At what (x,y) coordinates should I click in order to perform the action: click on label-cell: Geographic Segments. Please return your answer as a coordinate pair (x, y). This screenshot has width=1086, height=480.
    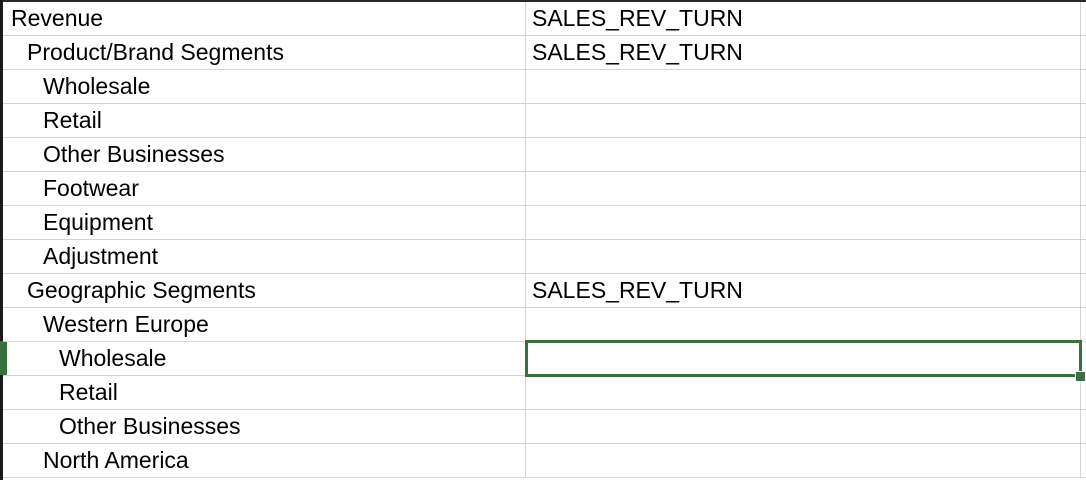
    Looking at the image, I should click on (264, 290).